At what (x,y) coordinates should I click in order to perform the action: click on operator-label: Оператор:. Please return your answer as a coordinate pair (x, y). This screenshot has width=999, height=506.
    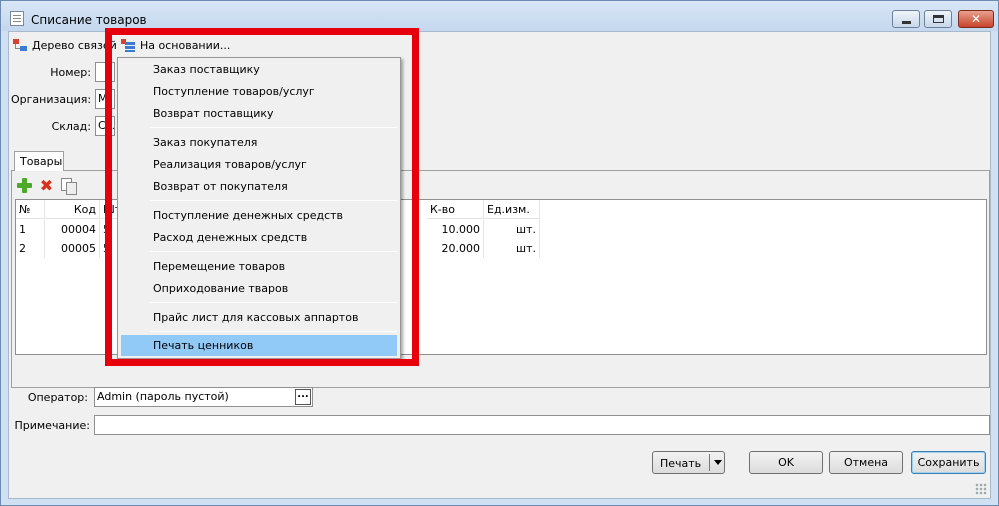
    Looking at the image, I should click on (57, 397).